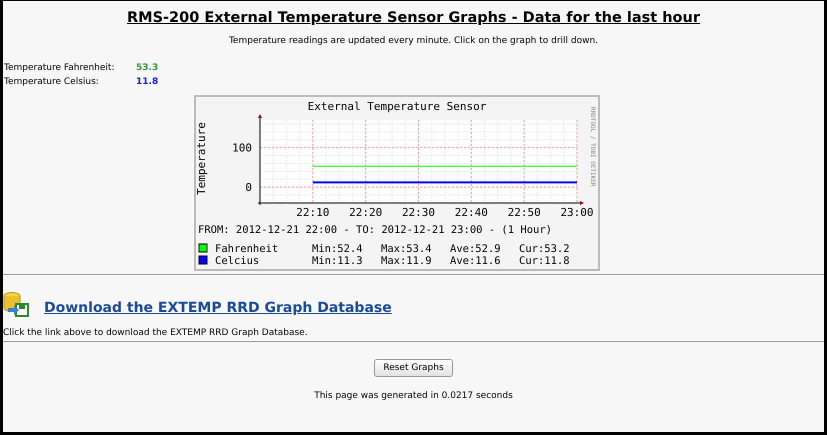 Image resolution: width=827 pixels, height=435 pixels. Describe the element at coordinates (312, 212) in the screenshot. I see `x-tick-label: 22:10` at that location.